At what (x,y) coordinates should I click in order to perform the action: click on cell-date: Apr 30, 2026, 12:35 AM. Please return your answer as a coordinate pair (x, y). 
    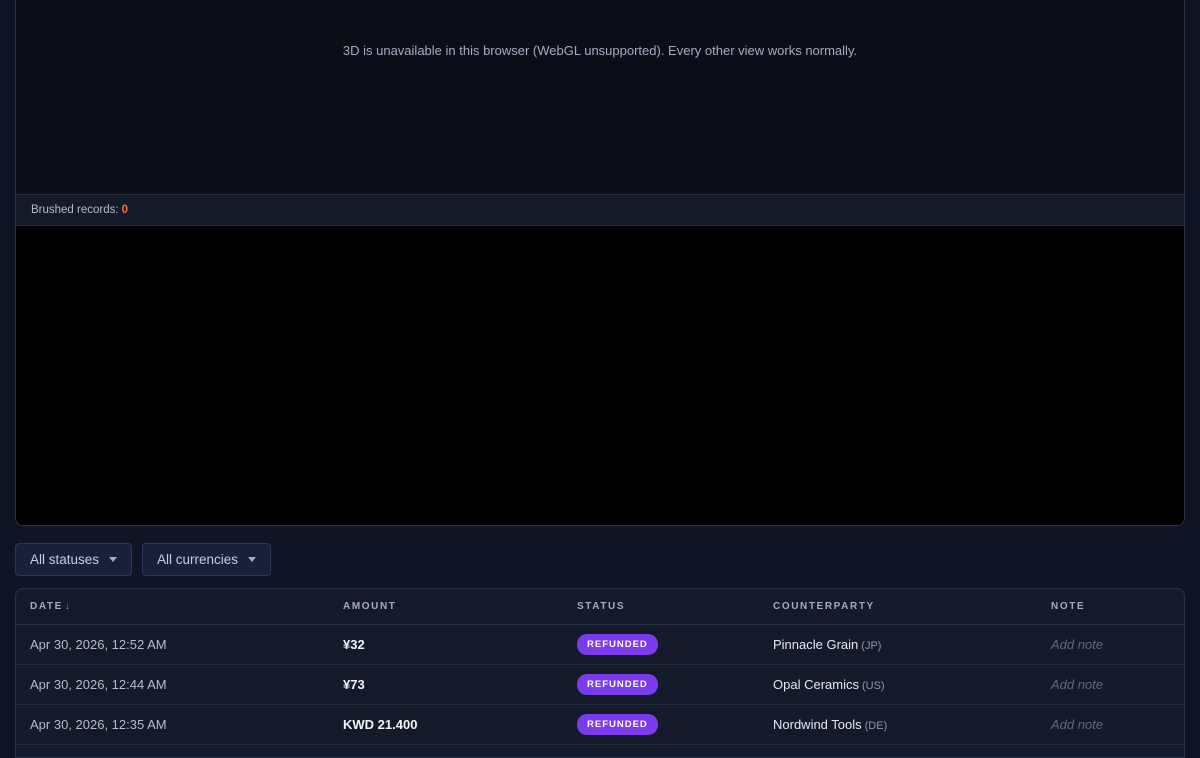
    Looking at the image, I should click on (172, 724).